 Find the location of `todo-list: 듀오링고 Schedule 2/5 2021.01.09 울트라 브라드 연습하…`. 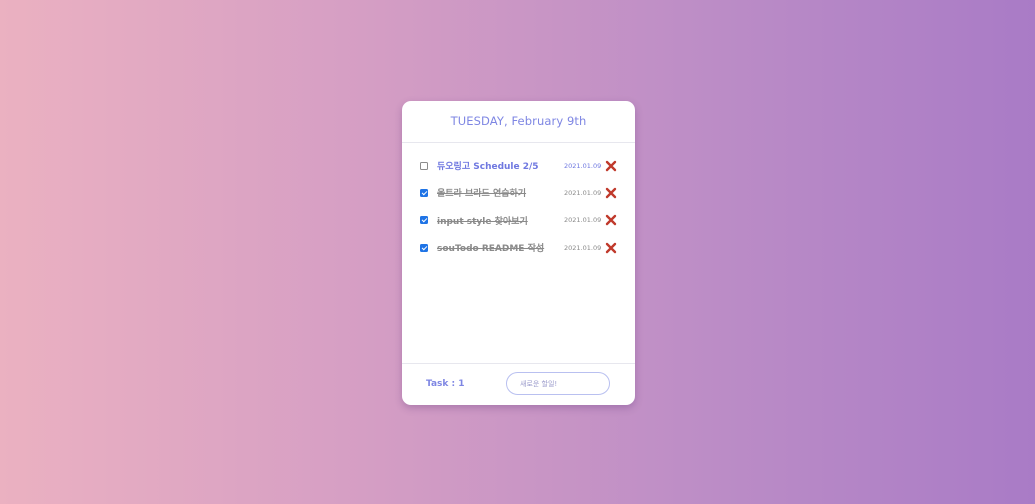

todo-list: 듀오링고 Schedule 2/5 2021.01.09 울트라 브라드 연습하… is located at coordinates (518, 253).